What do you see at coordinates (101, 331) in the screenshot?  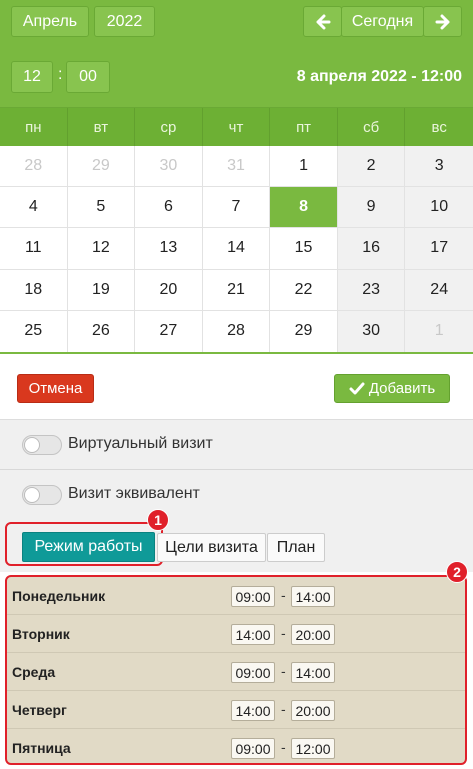 I see `day-cell: 26` at bounding box center [101, 331].